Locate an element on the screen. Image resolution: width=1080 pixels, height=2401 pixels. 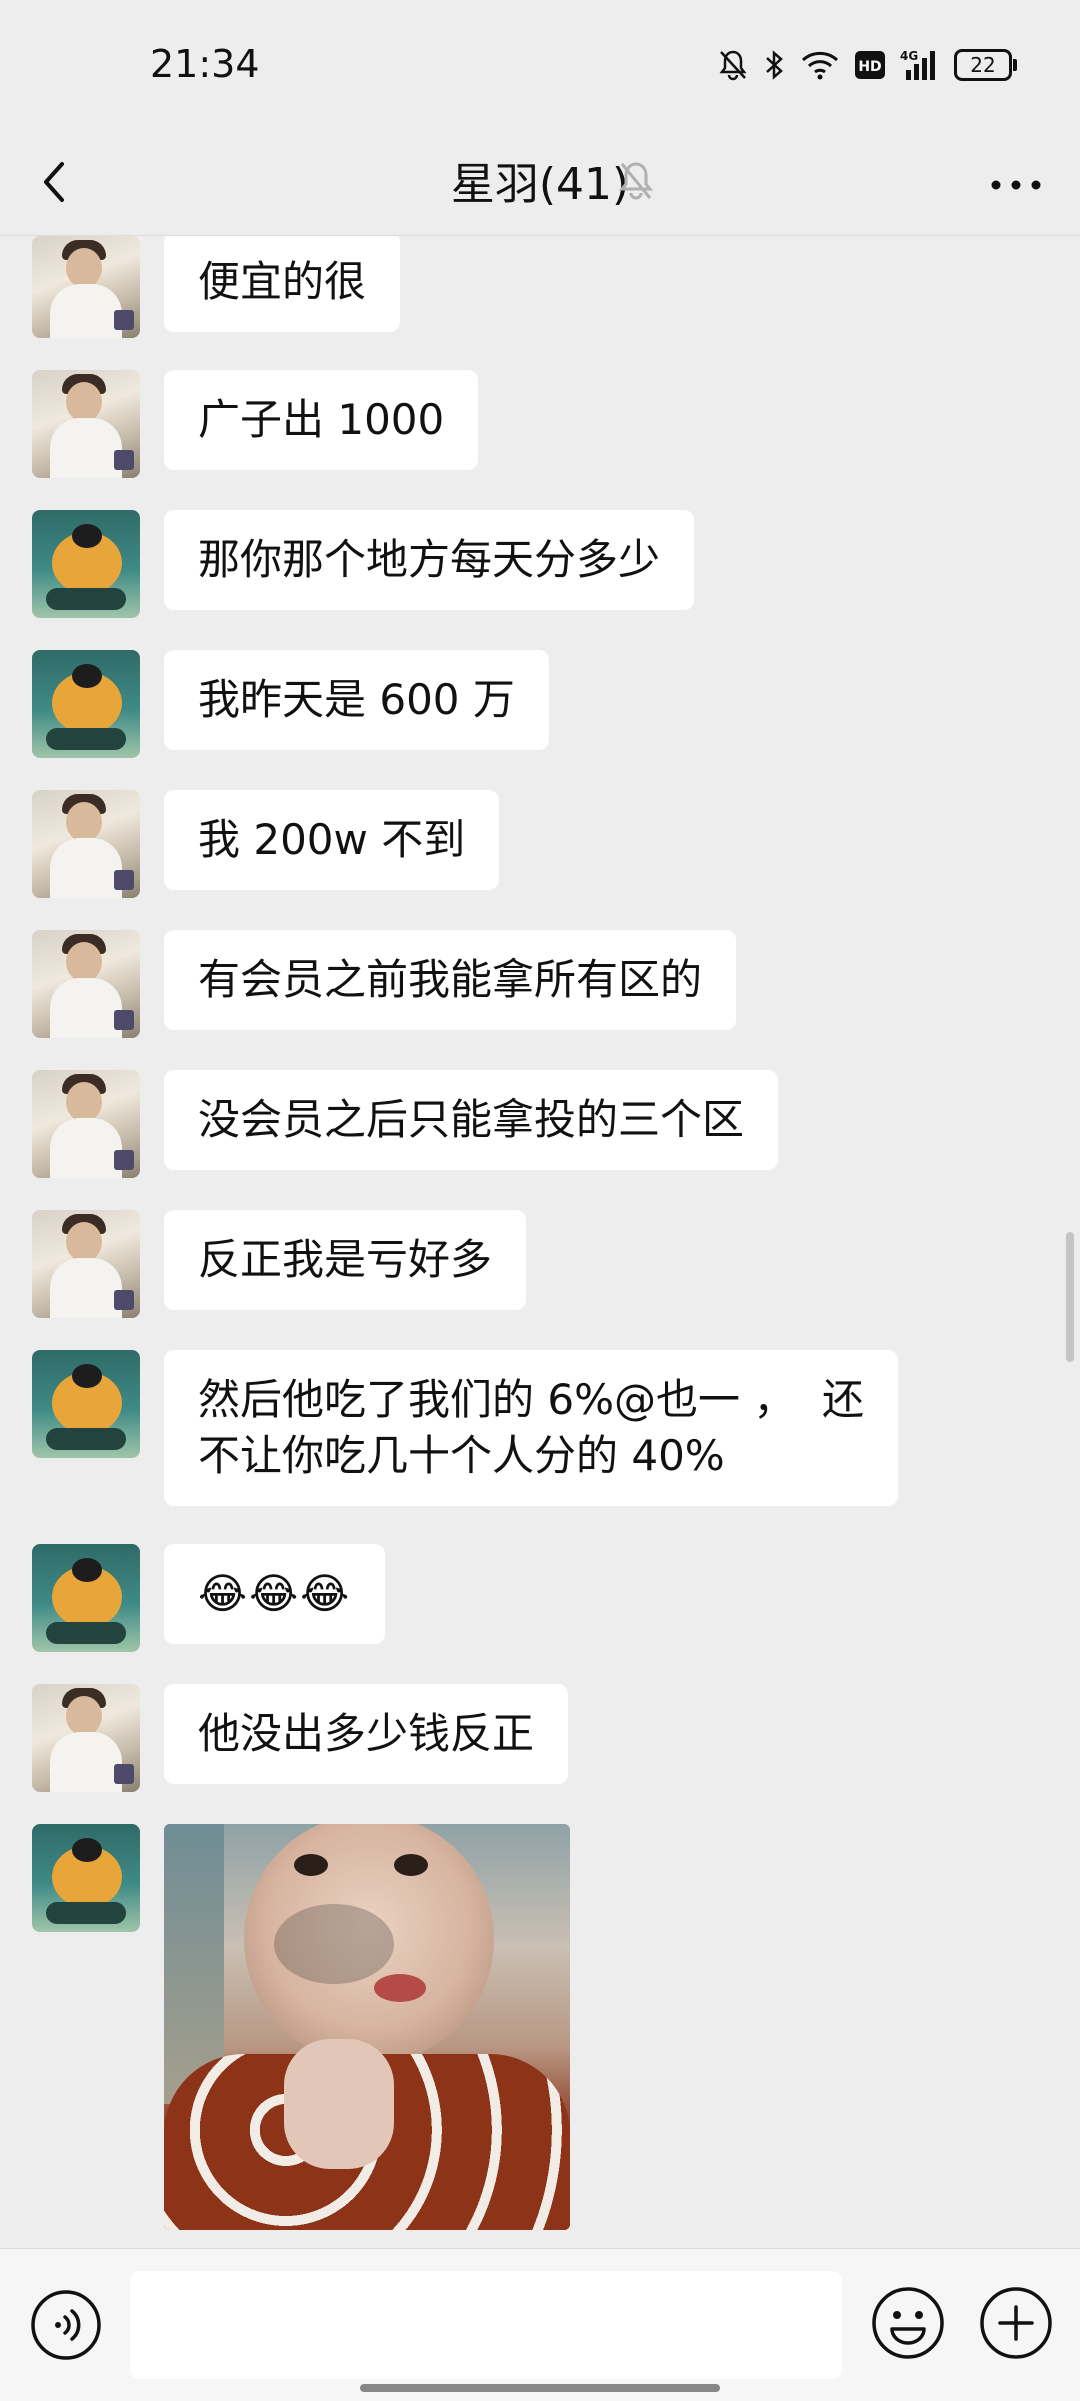
status-time: 21:34 is located at coordinates (205, 64).